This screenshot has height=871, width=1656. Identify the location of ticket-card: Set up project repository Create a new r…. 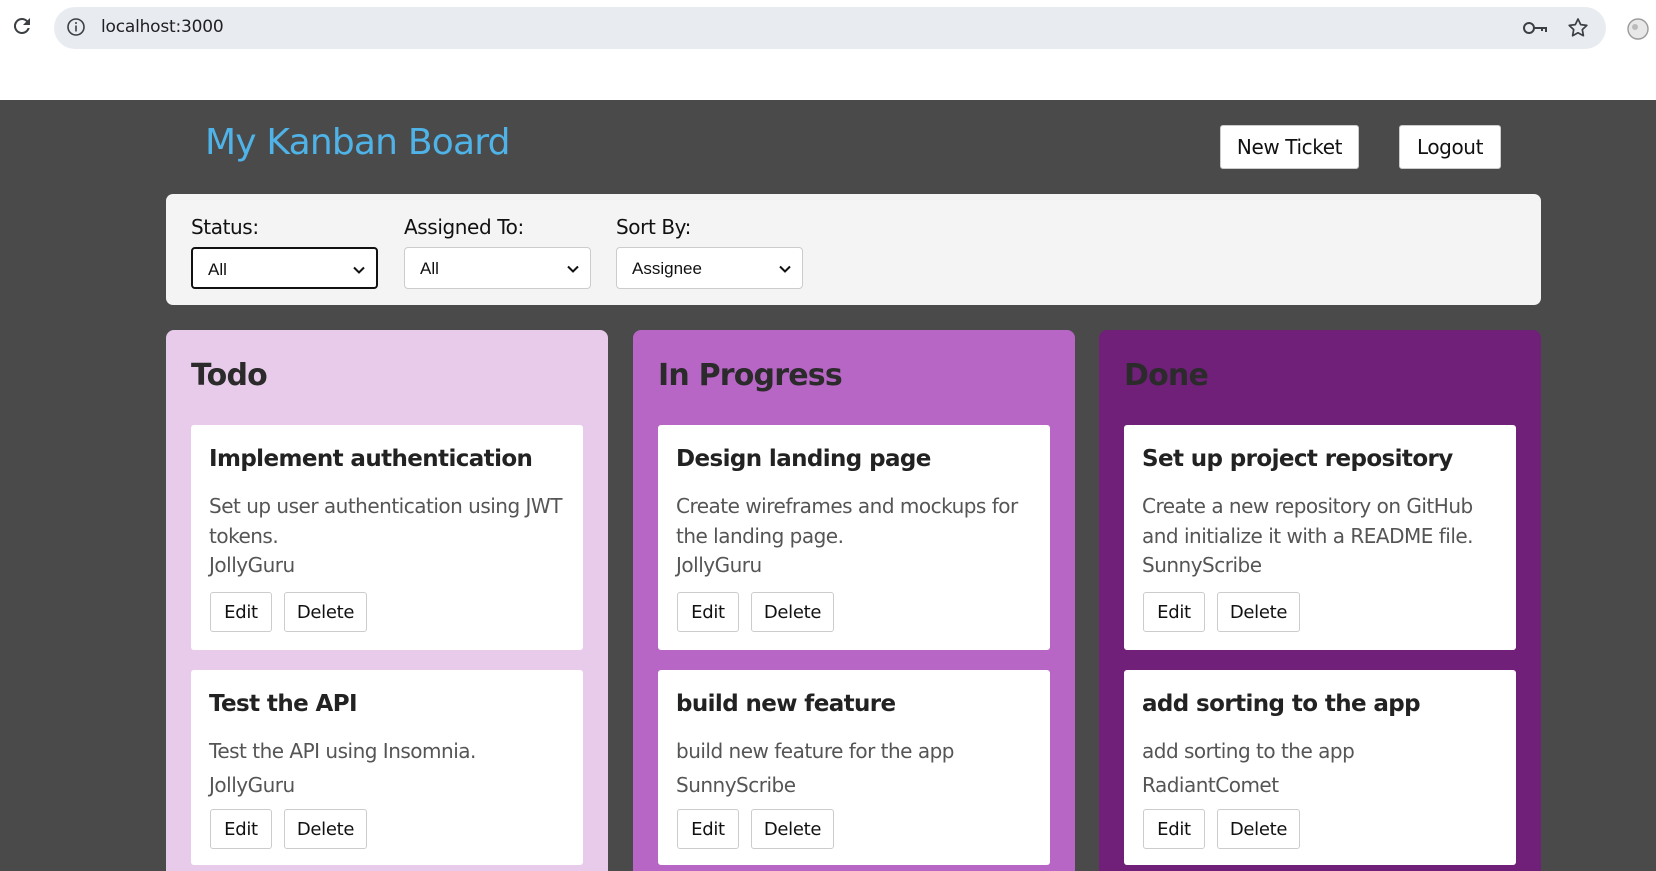
(1320, 537).